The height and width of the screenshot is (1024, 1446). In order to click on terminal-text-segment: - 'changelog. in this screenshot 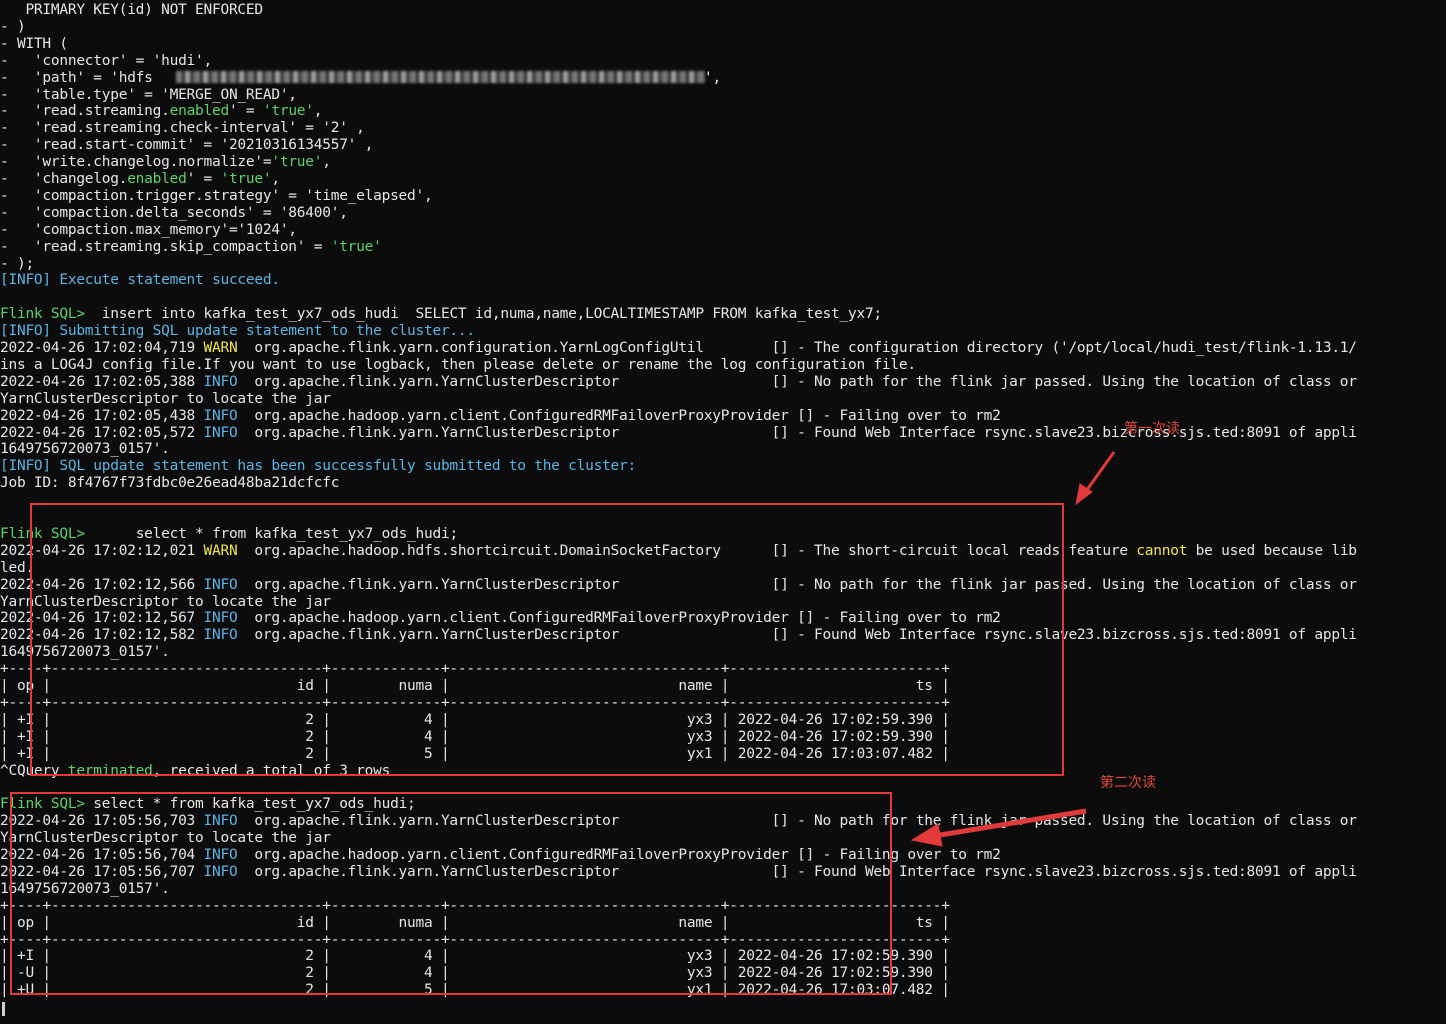, I will do `click(64, 179)`.